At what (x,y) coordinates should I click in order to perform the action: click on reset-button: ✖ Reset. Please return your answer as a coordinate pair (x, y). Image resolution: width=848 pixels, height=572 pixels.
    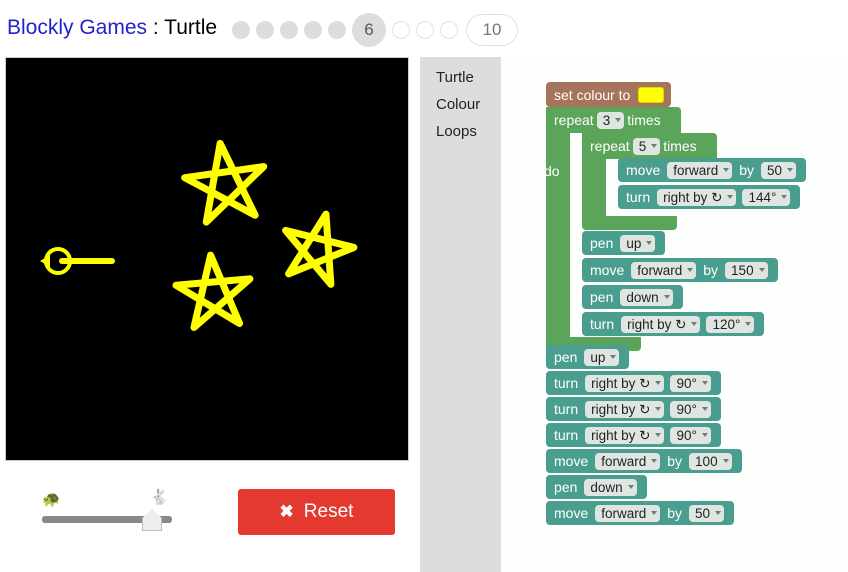
    Looking at the image, I should click on (316, 512).